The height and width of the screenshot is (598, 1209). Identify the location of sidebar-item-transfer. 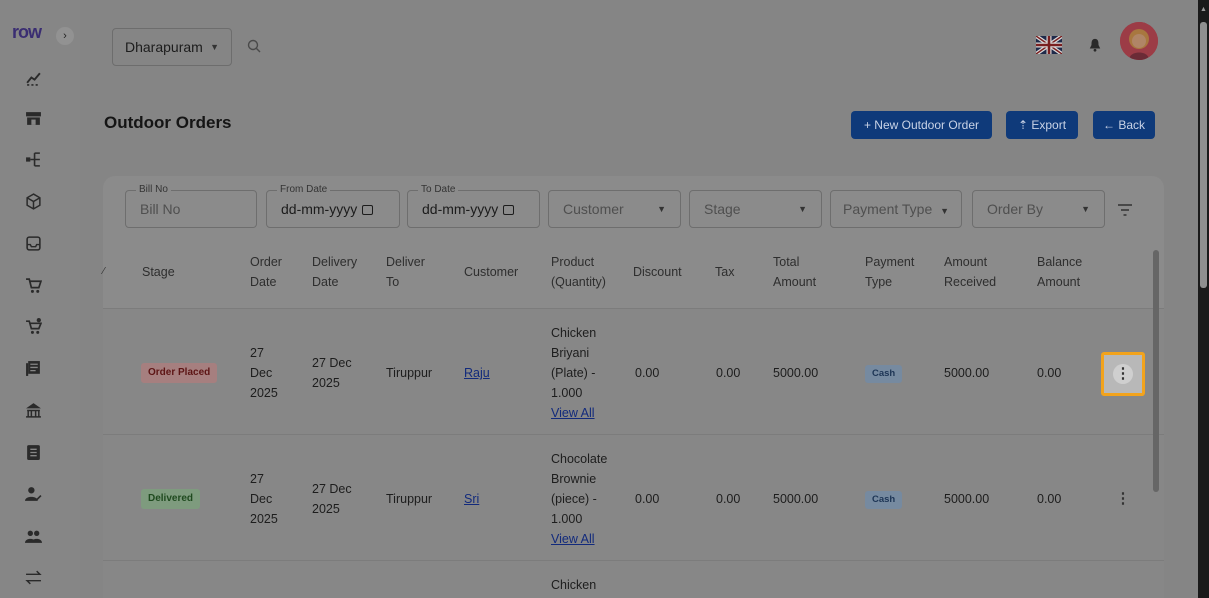
(33, 577).